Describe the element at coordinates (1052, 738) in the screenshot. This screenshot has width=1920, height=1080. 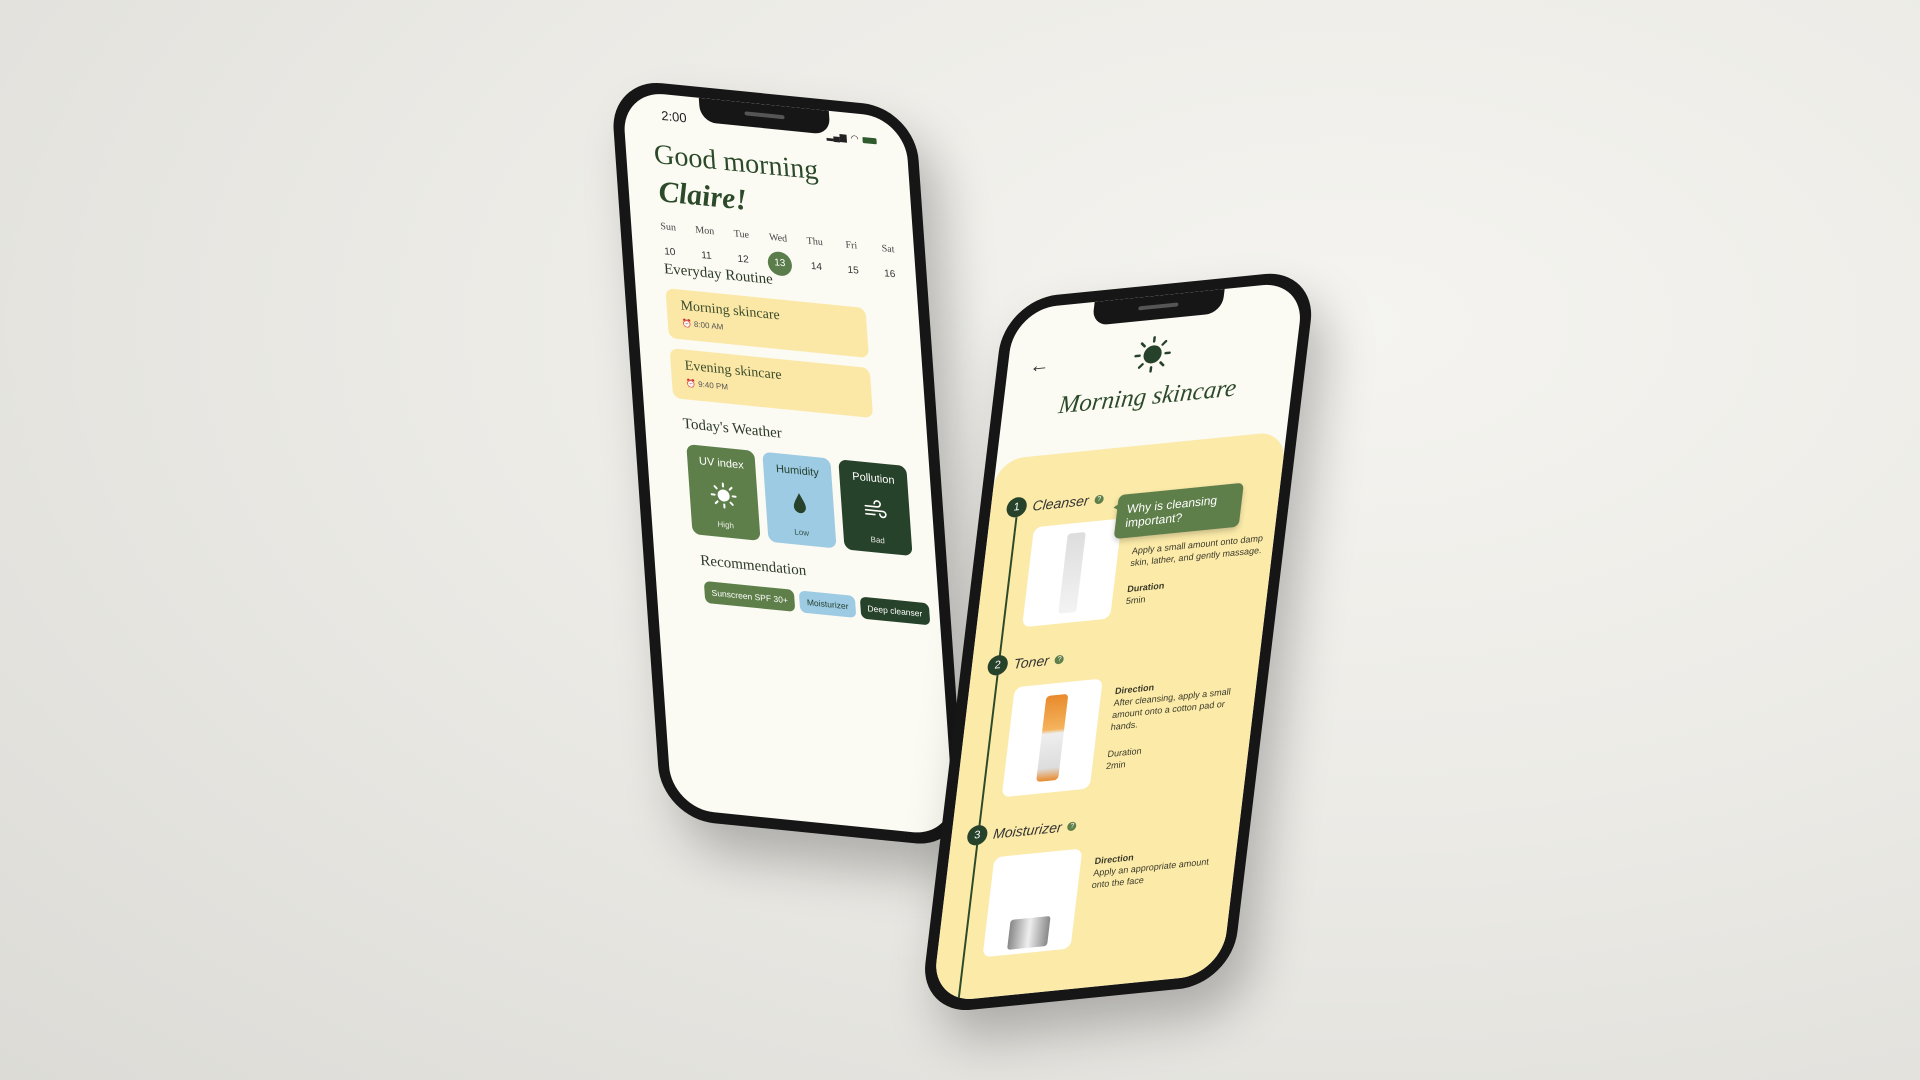
I see `toner-image` at that location.